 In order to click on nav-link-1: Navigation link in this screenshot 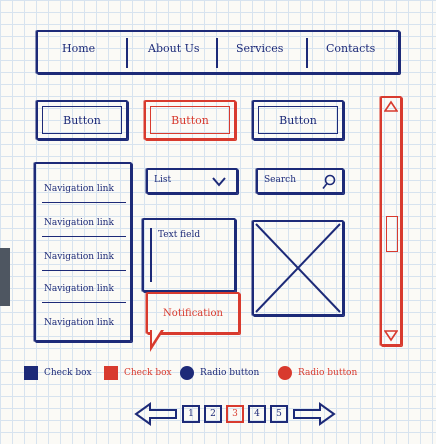, I will do `click(79, 189)`.